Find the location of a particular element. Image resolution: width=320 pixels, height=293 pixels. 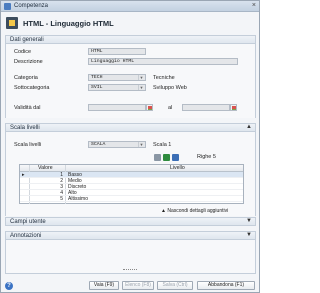

vaia-button: Vaia (F9) is located at coordinates (104, 285).